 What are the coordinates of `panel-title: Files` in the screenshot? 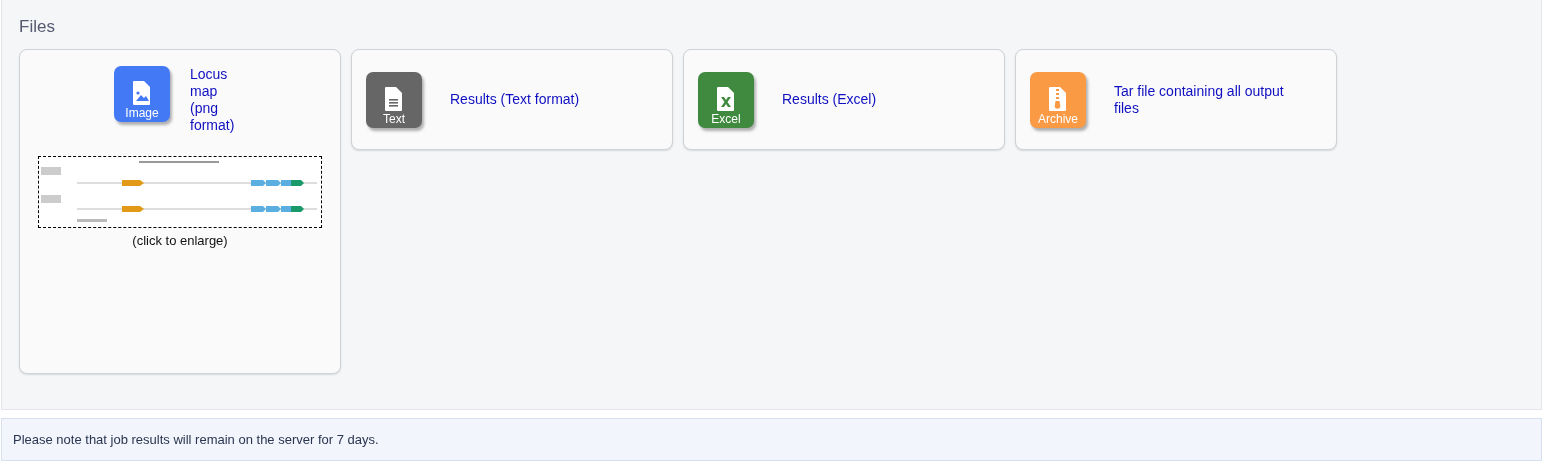 It's located at (37, 27).